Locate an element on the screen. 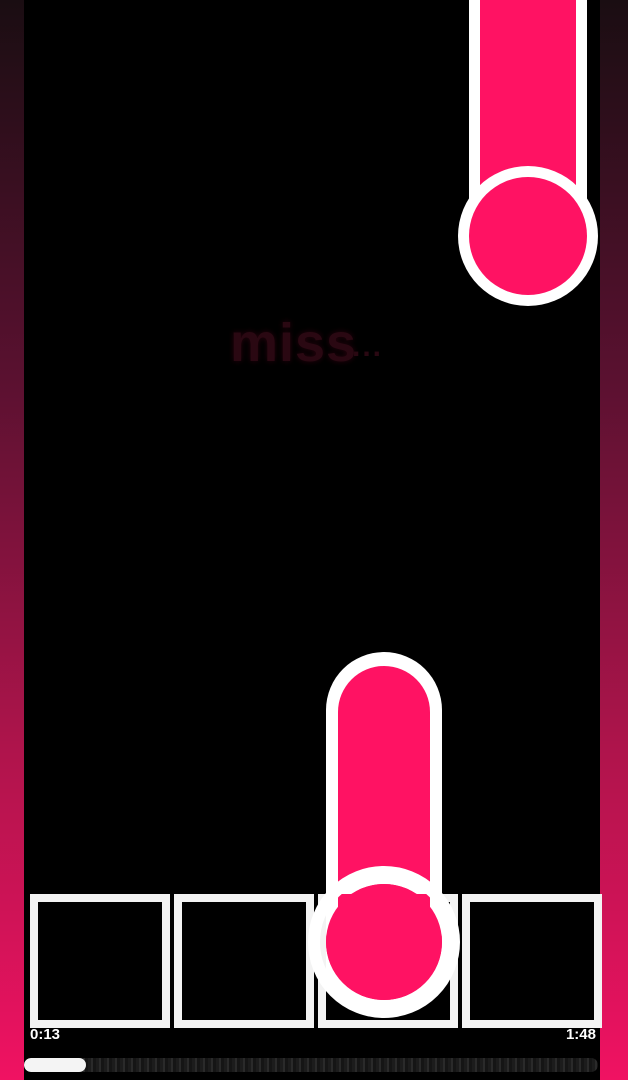  time-elapsed: 0:13 is located at coordinates (45, 1034).